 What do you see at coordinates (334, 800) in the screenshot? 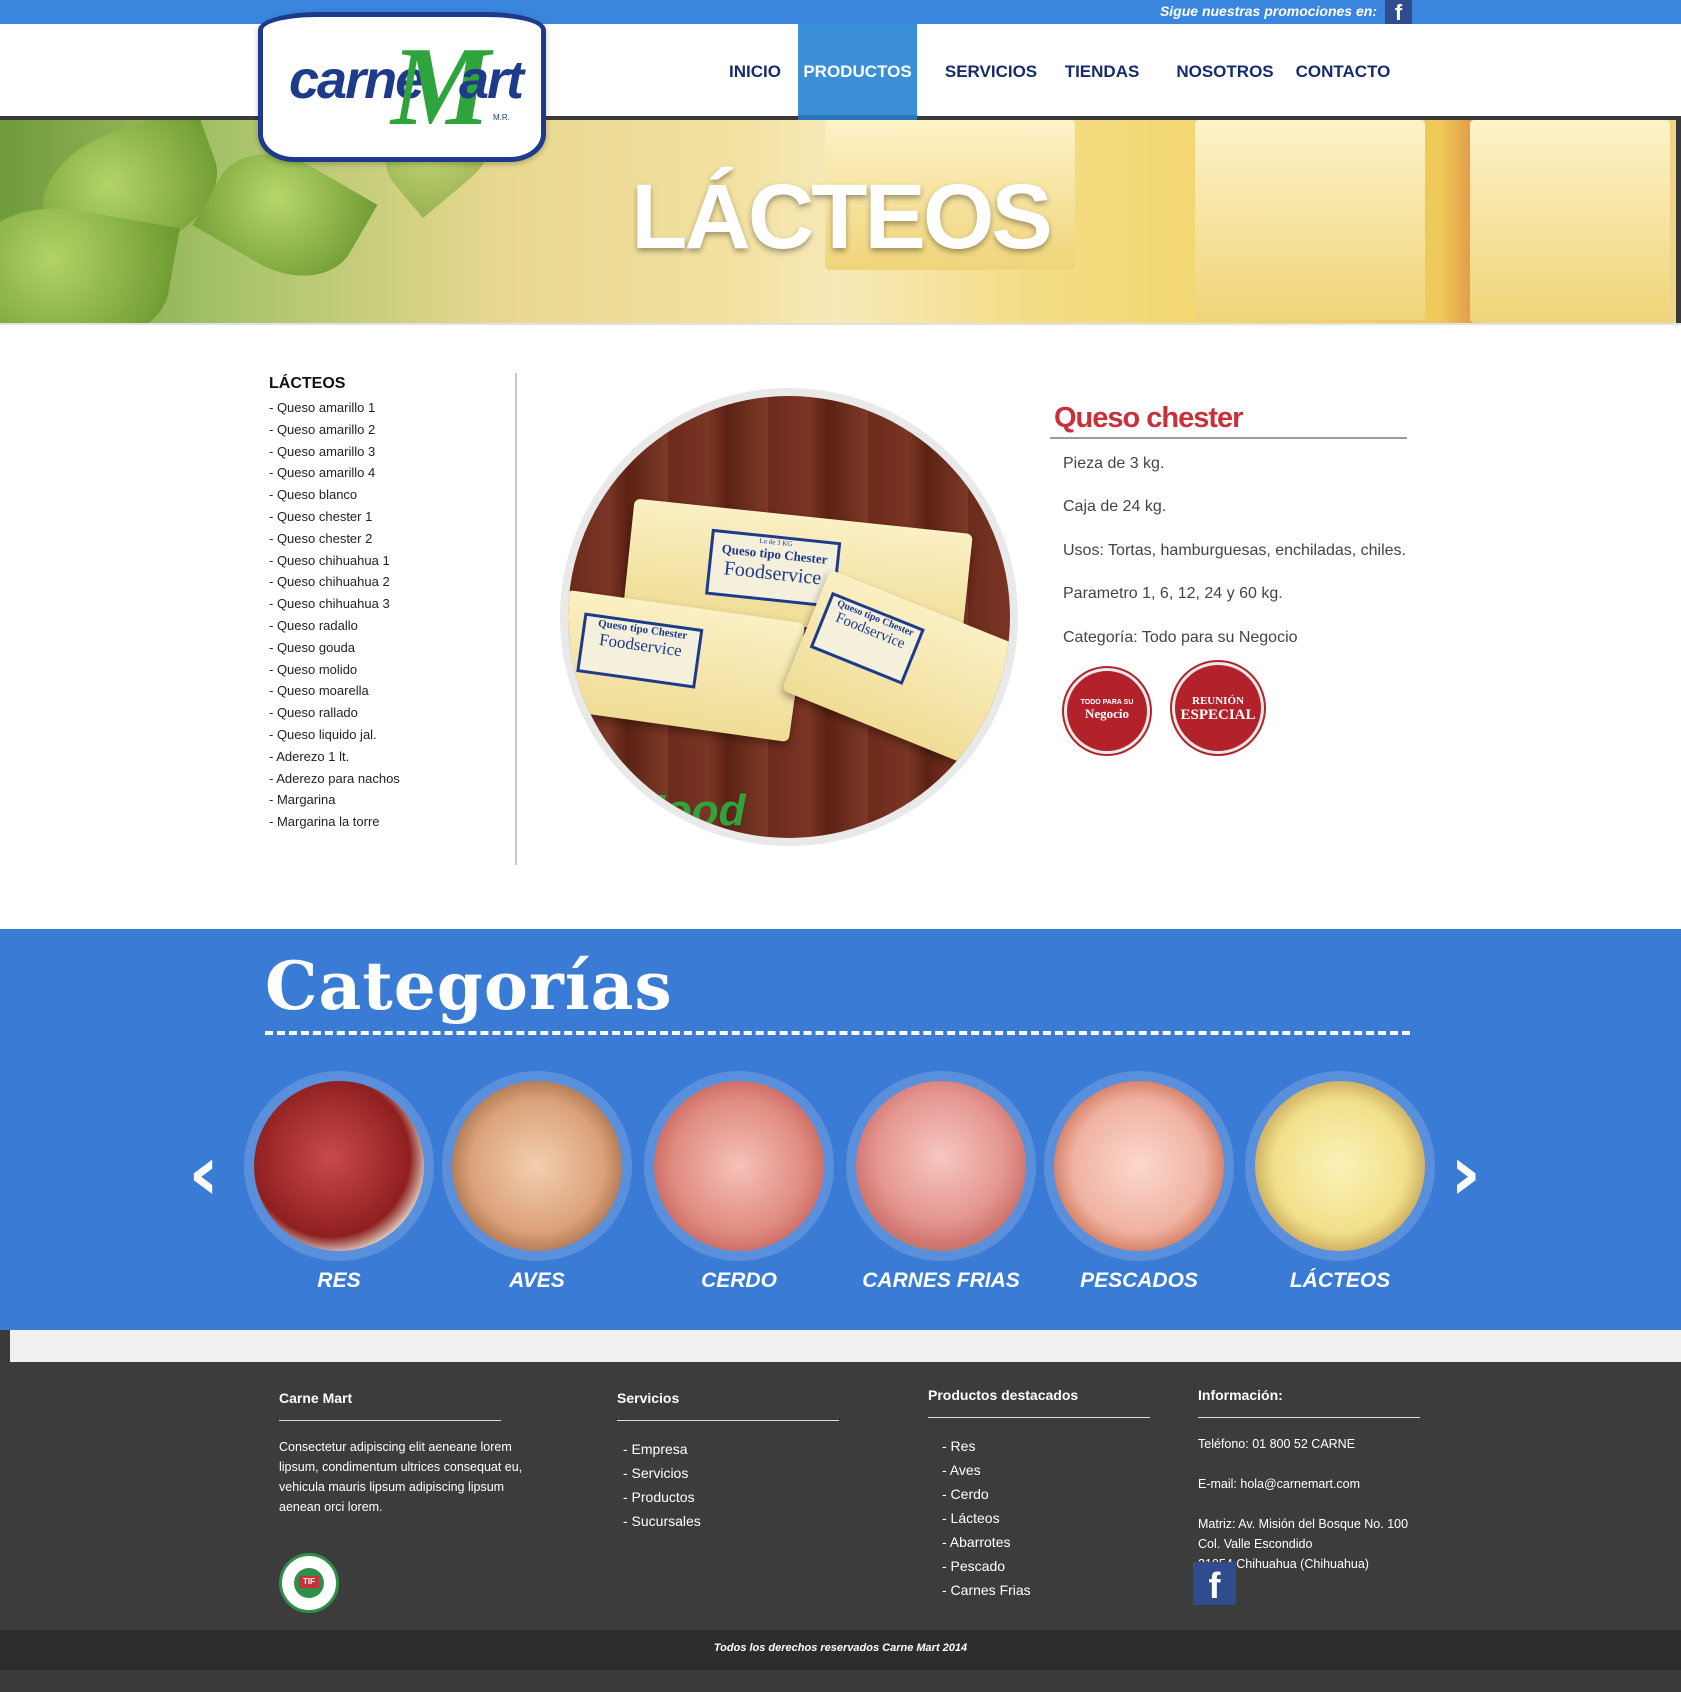
I see `sidebar-item: - Margarina` at bounding box center [334, 800].